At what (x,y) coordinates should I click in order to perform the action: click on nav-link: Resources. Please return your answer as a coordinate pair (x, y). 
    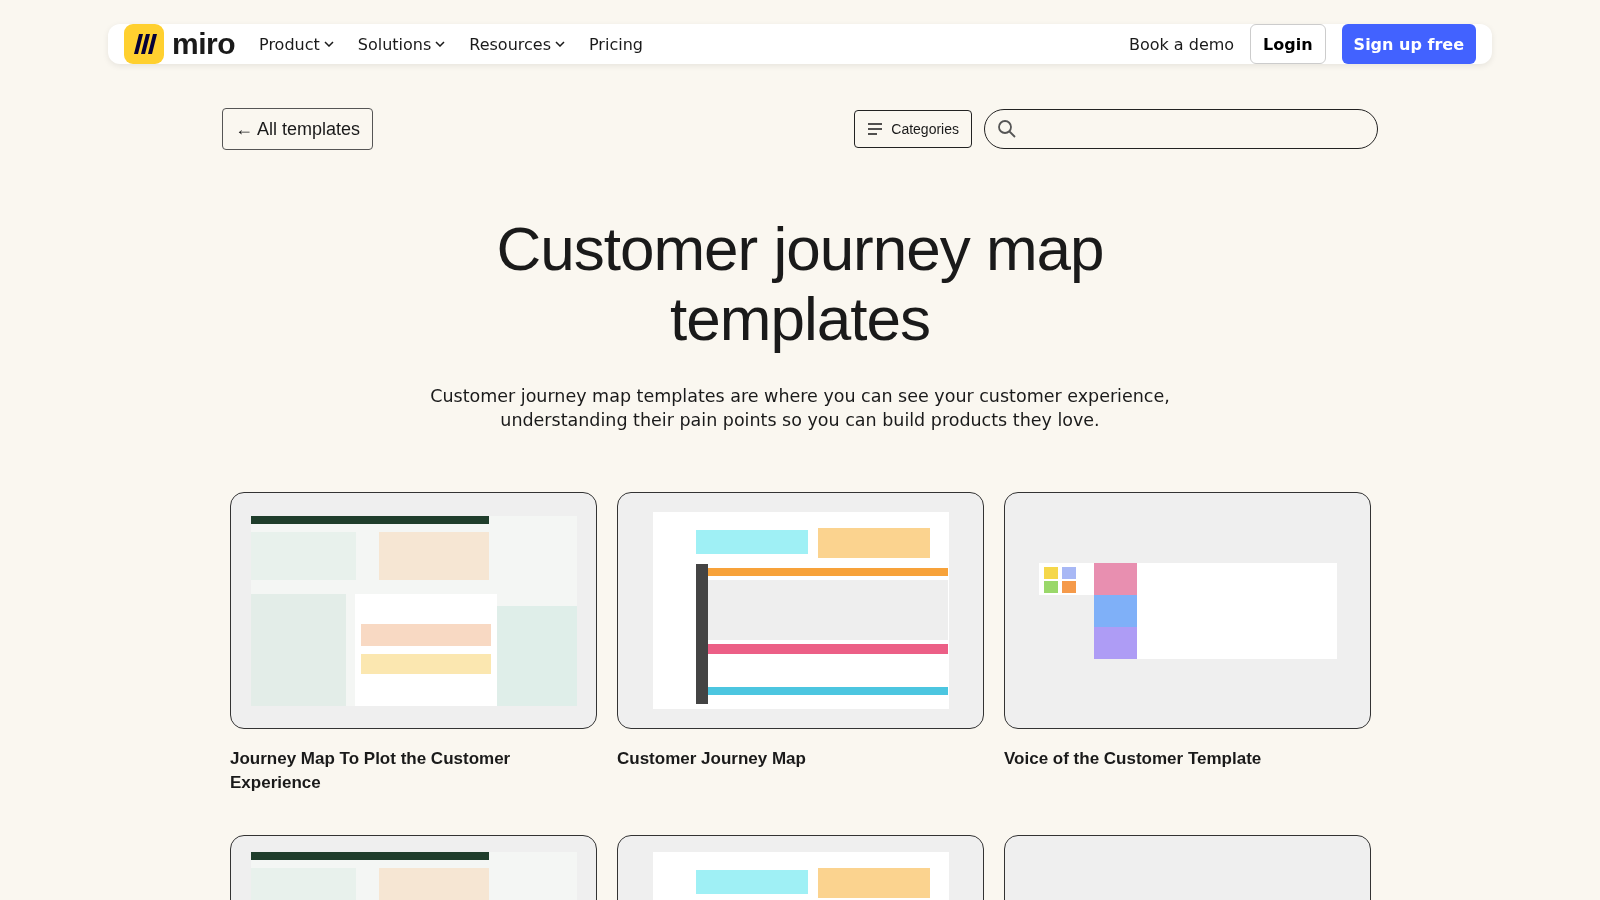
    Looking at the image, I should click on (517, 44).